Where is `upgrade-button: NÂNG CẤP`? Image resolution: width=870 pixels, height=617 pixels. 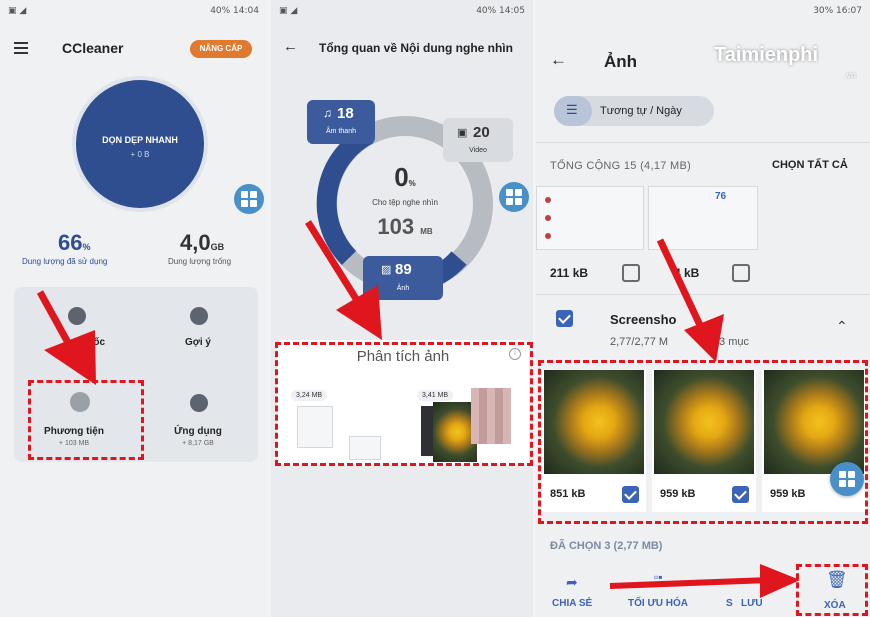 upgrade-button: NÂNG CẤP is located at coordinates (221, 49).